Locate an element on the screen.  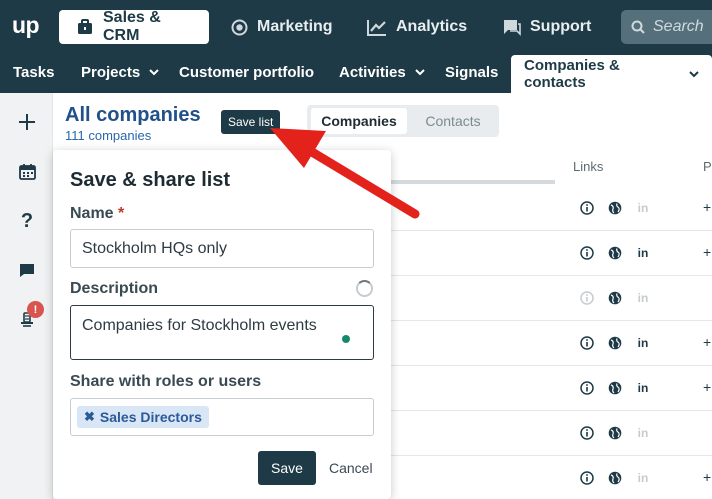
message-icon is located at coordinates (27, 270).